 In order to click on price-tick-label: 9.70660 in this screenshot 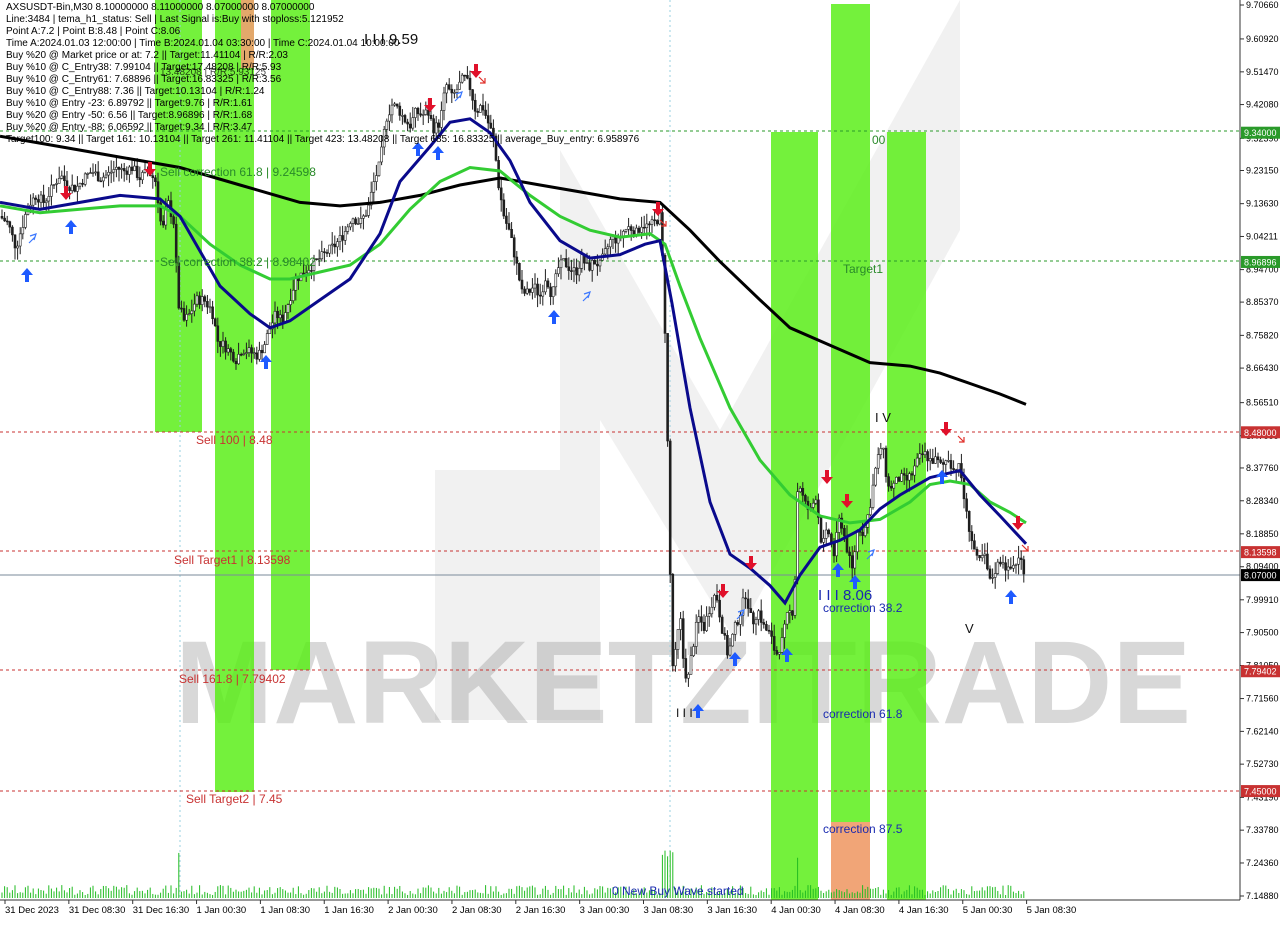, I will do `click(1262, 5)`.